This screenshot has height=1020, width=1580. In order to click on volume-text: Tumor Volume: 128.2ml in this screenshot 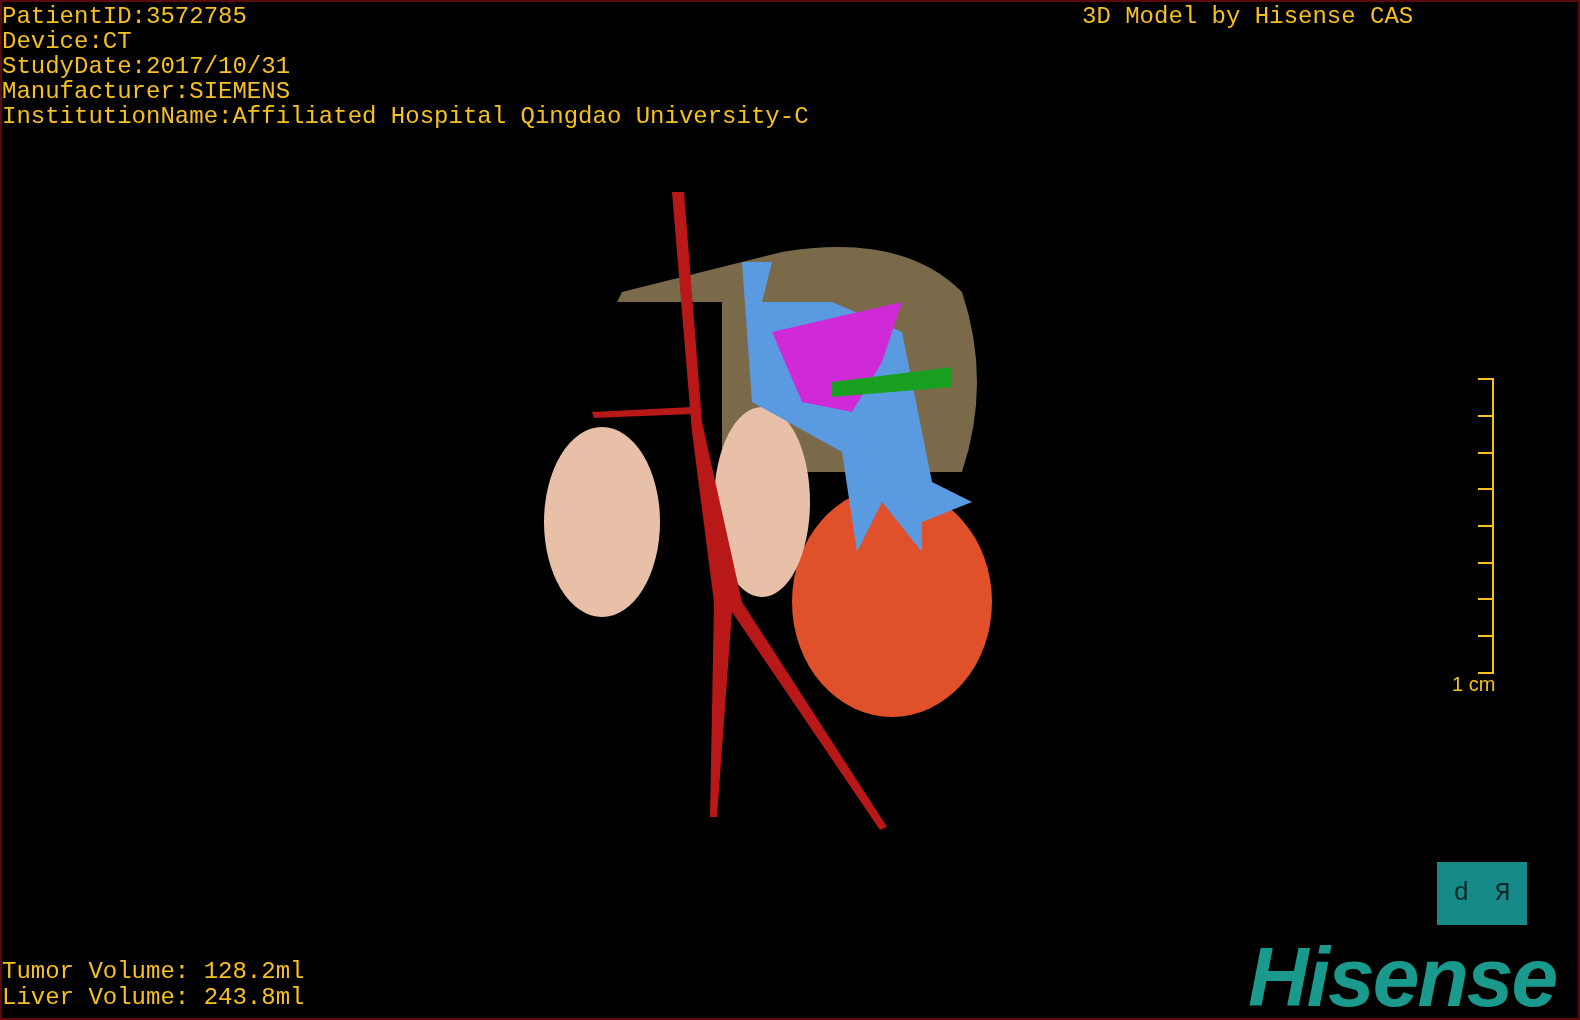, I will do `click(153, 972)`.